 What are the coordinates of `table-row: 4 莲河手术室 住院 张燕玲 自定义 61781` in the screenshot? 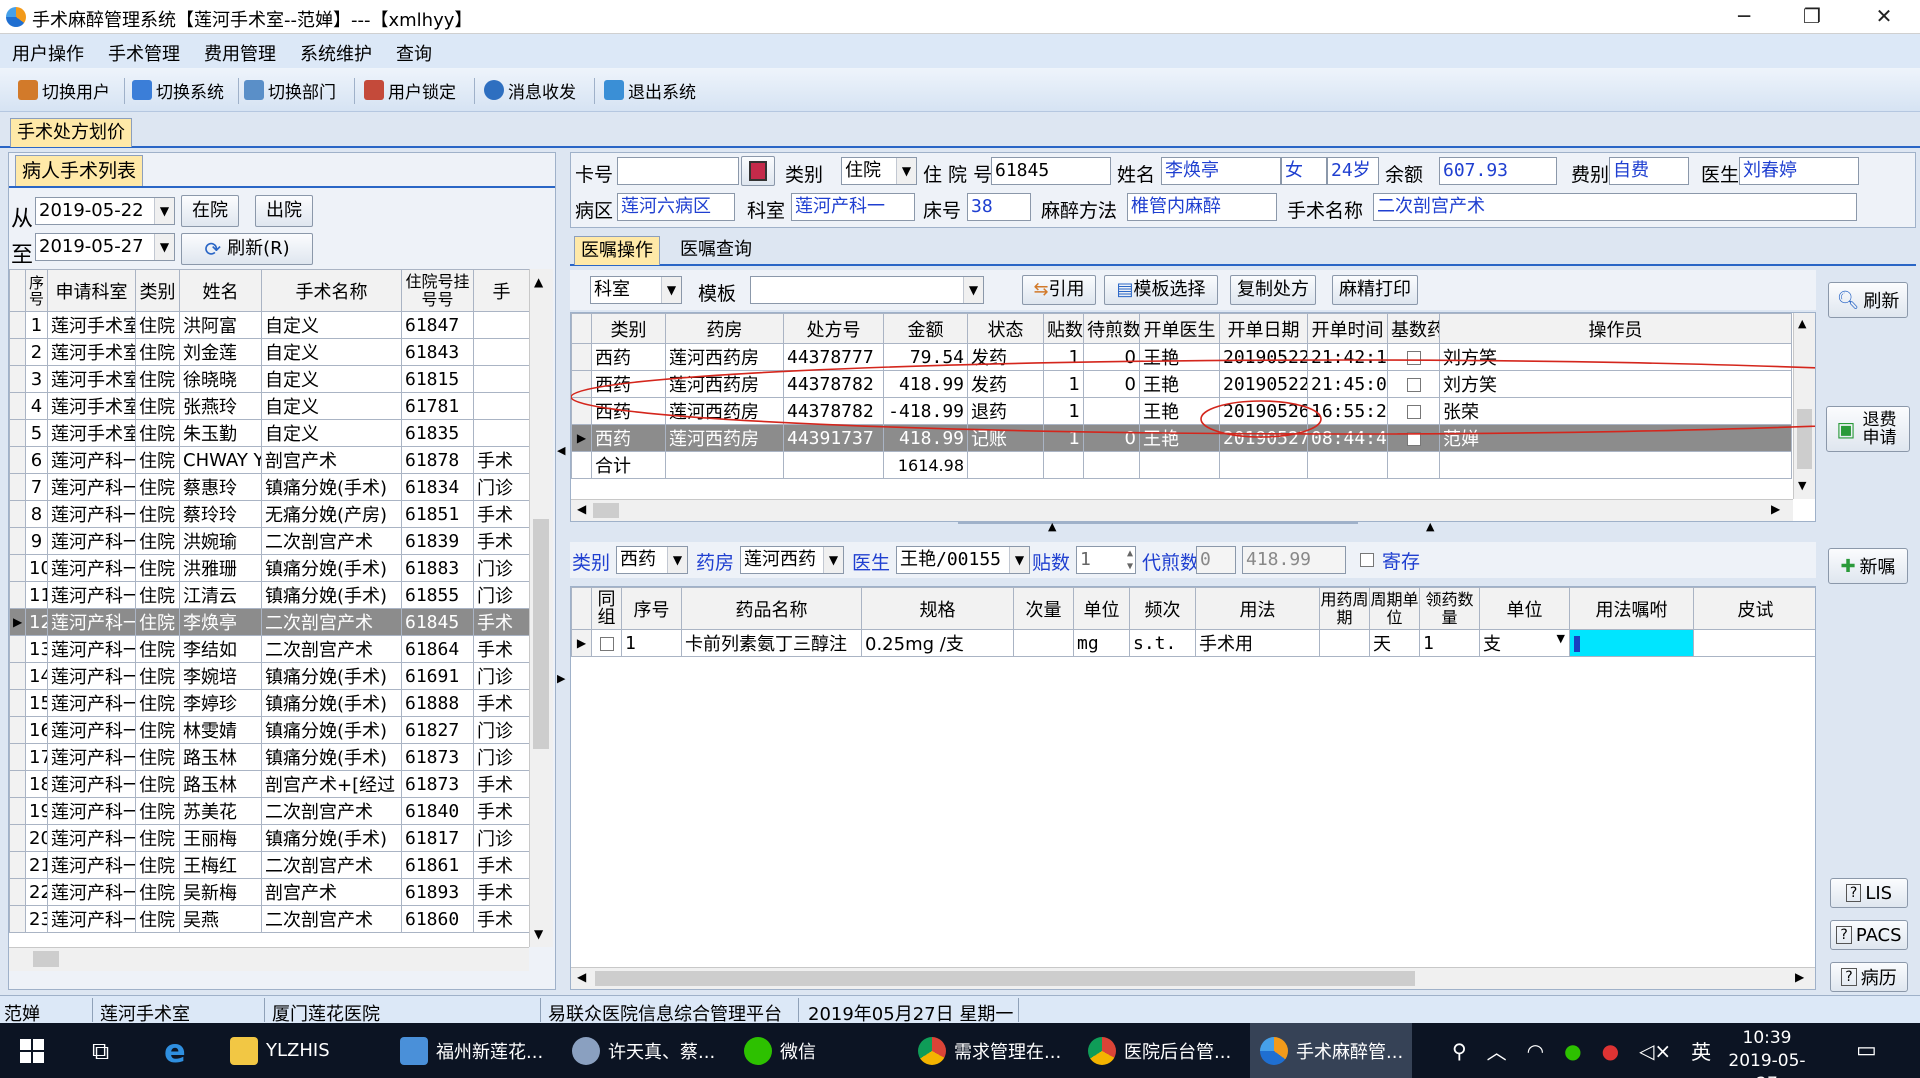 It's located at (269, 406).